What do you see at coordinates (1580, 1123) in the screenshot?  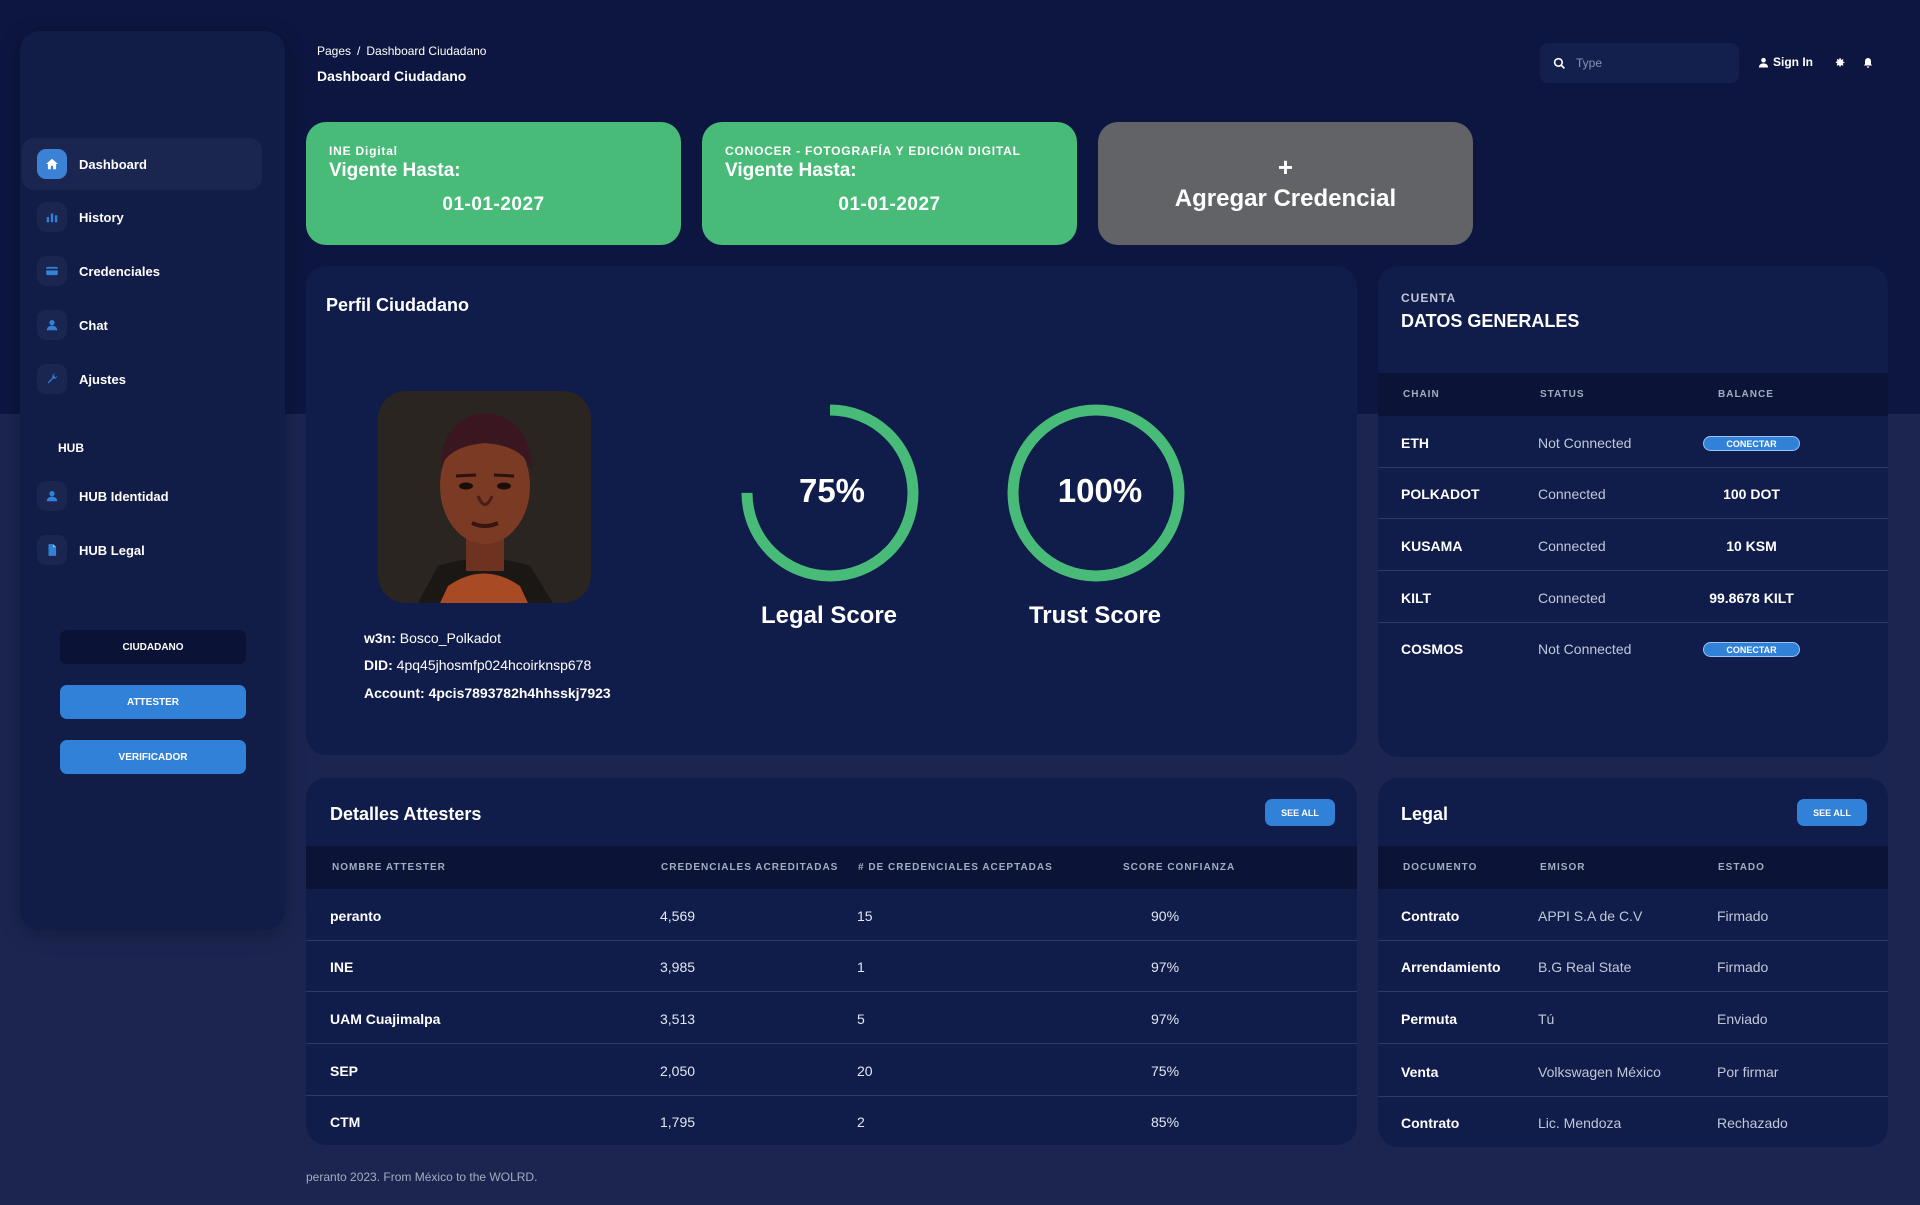 I see `table-cell: Lic. Mendoza` at bounding box center [1580, 1123].